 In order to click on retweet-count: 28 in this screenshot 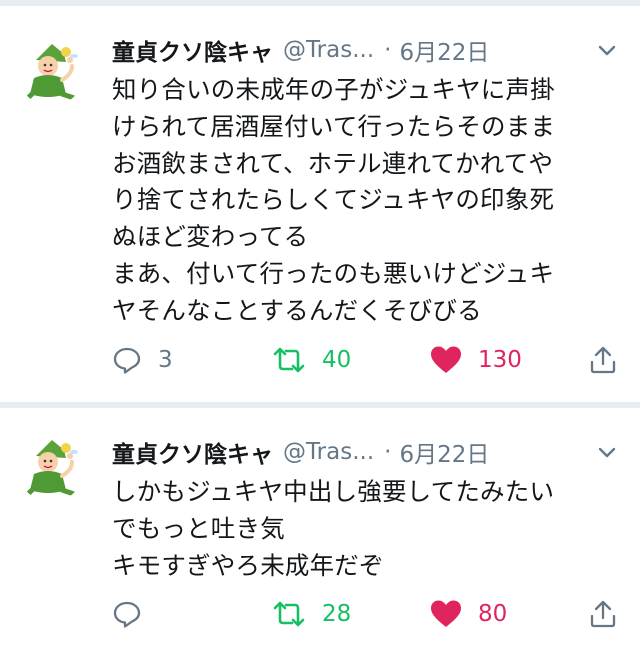, I will do `click(337, 614)`.